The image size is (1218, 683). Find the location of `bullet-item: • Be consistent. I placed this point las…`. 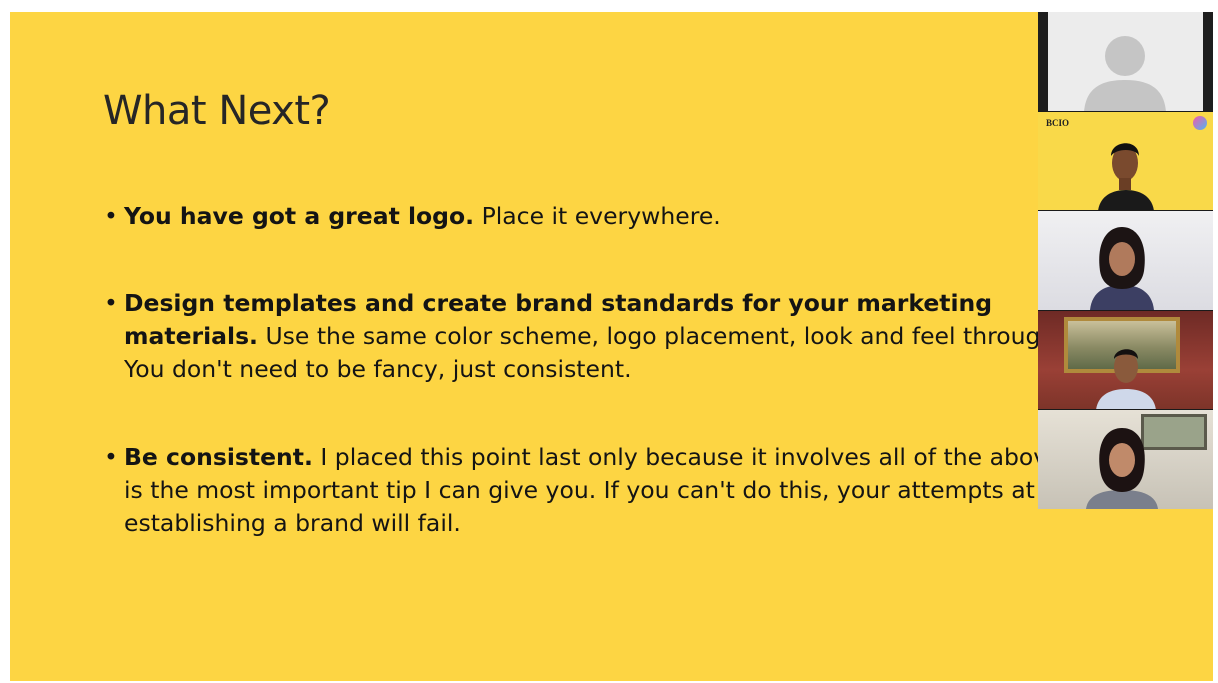

bullet-item: • Be consistent. I placed this point las… is located at coordinates (609, 490).